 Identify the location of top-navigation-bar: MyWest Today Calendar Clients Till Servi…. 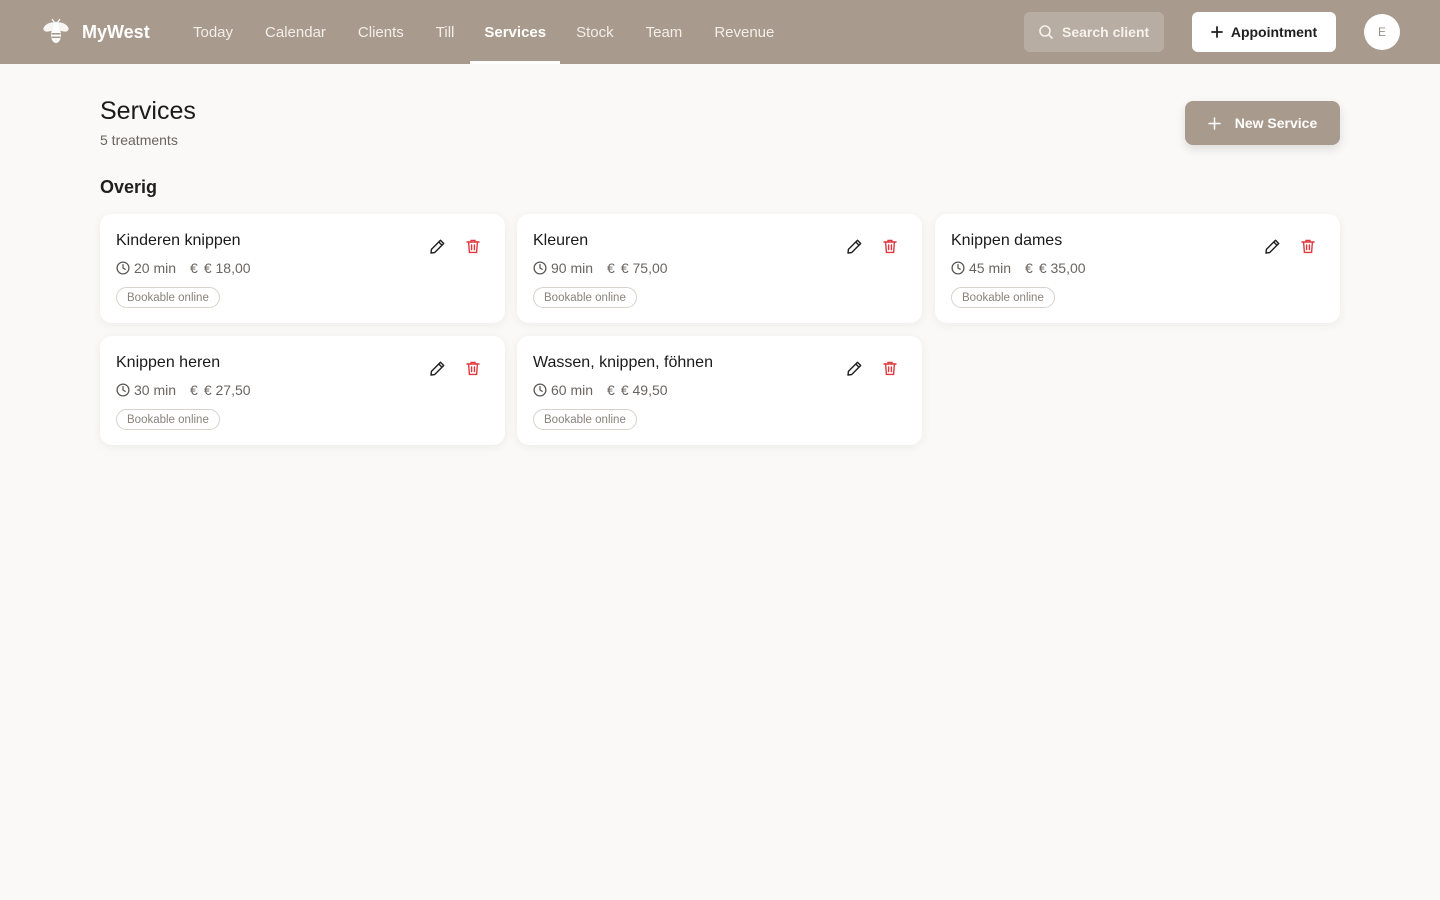
(720, 32).